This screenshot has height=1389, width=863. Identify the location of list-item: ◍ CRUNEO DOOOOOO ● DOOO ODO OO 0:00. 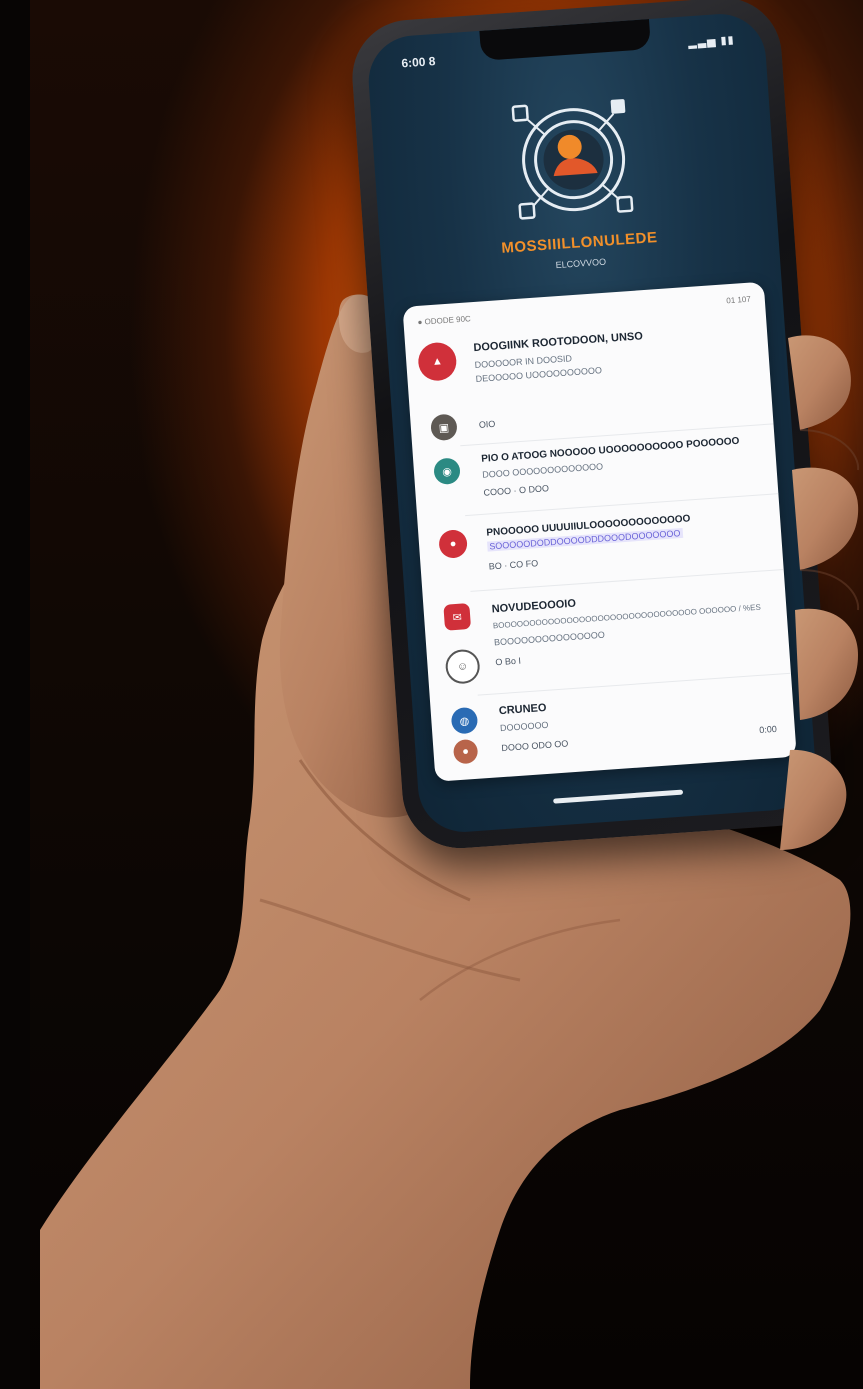
(613, 728).